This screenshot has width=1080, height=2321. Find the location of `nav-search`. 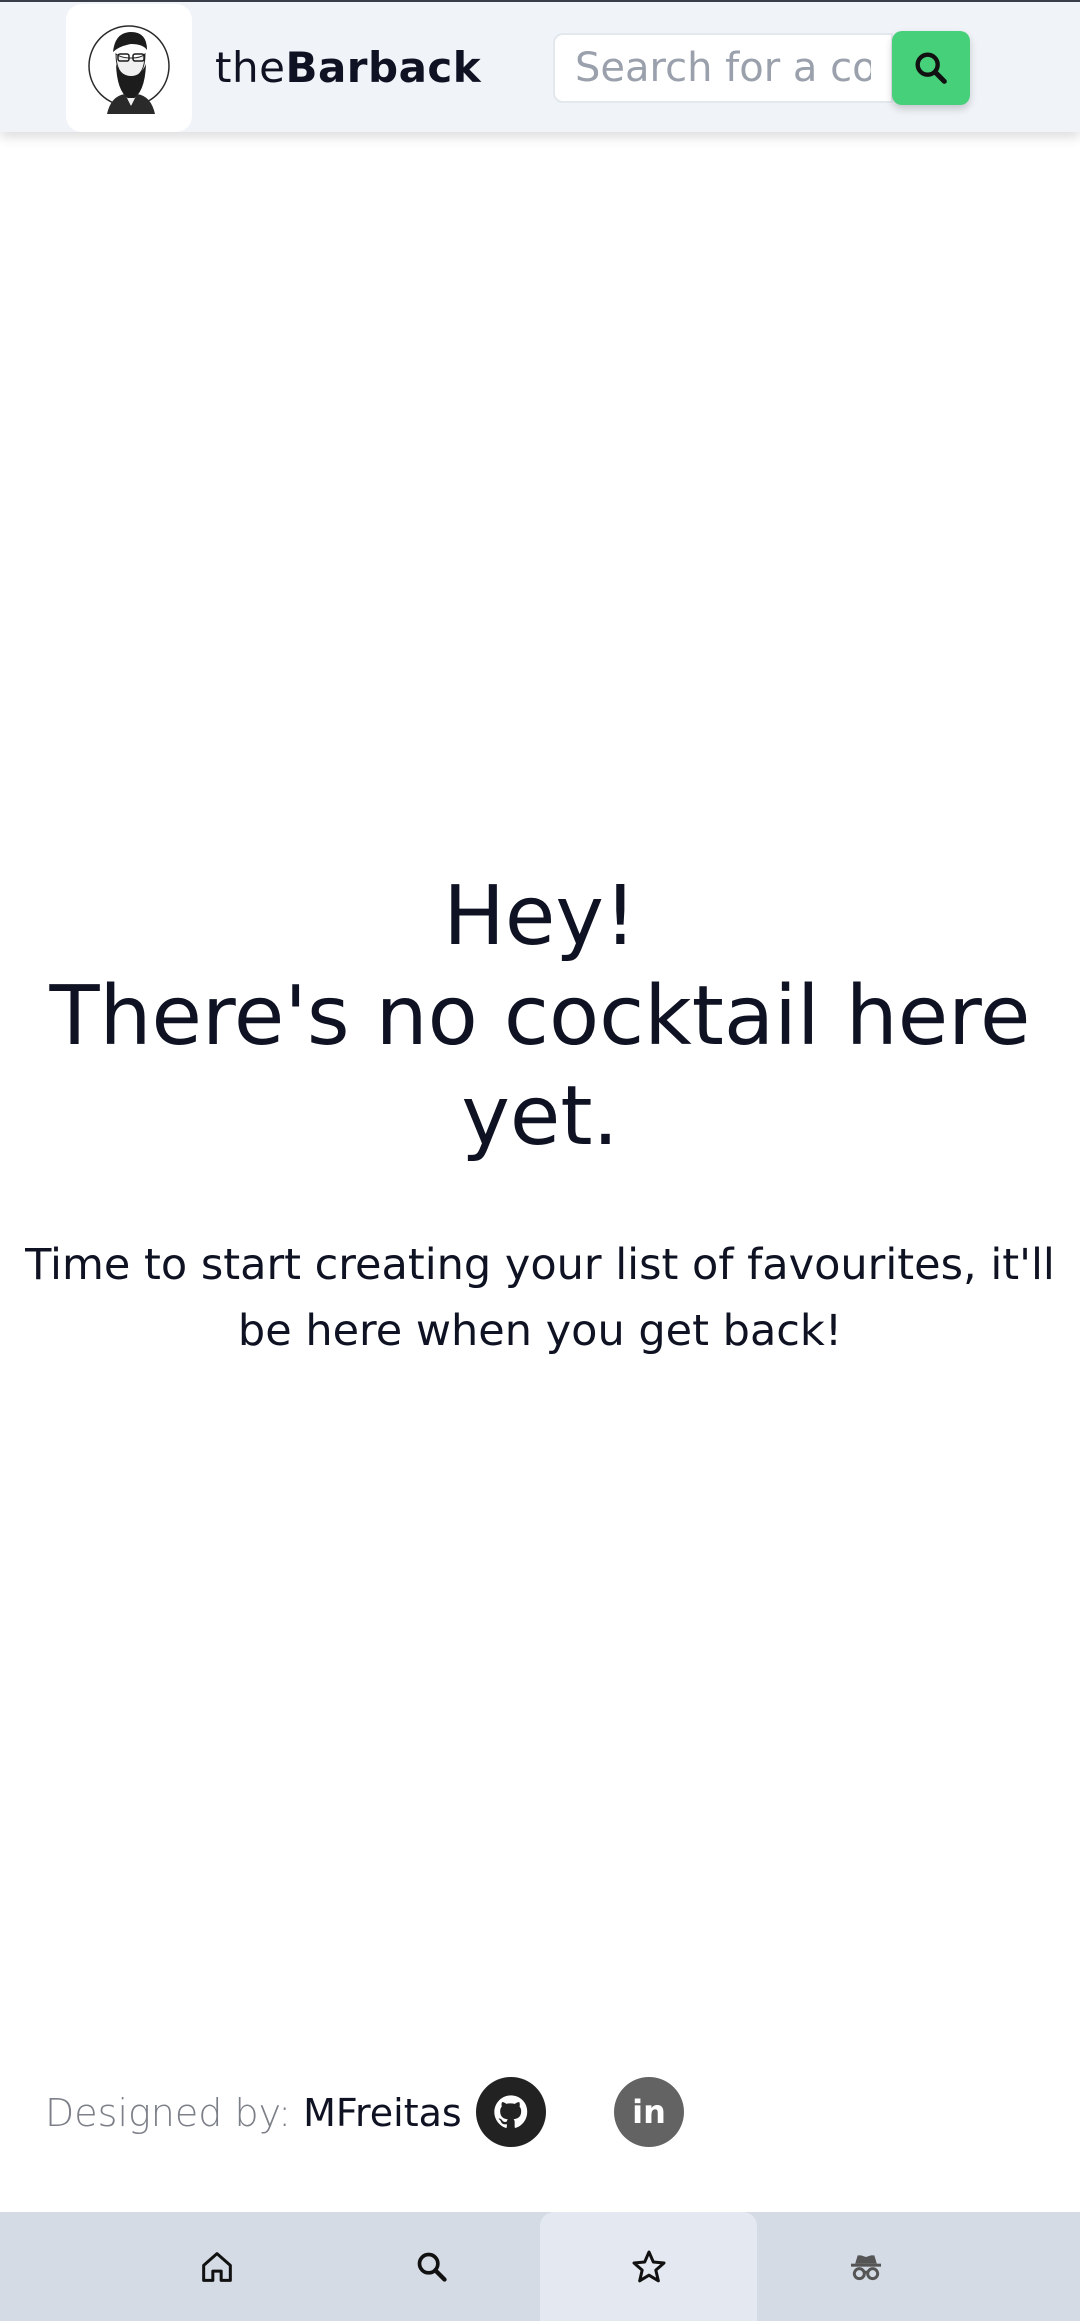

nav-search is located at coordinates (431, 2266).